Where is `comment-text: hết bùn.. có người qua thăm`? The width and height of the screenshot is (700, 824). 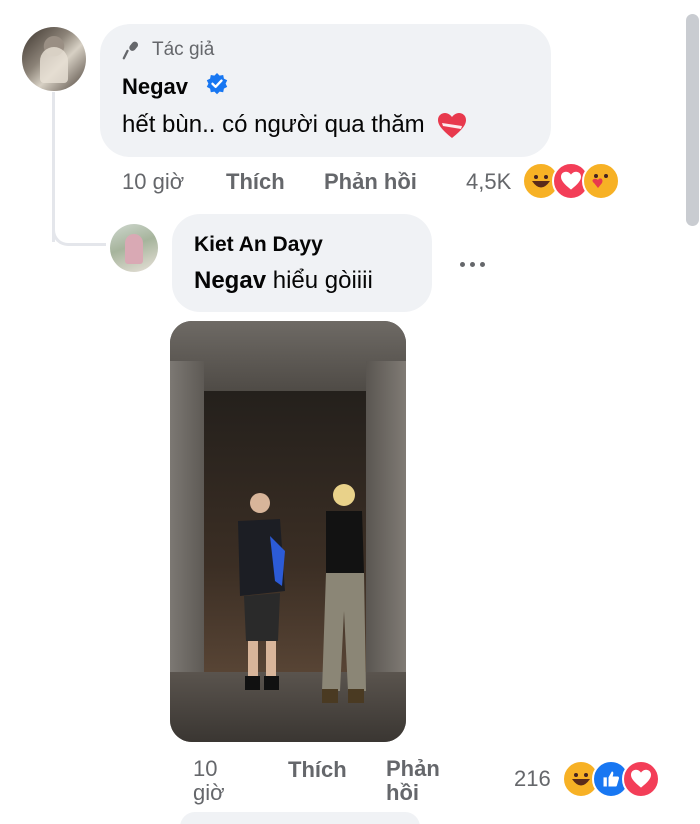
comment-text: hết bùn.. có người qua thăm is located at coordinates (294, 125).